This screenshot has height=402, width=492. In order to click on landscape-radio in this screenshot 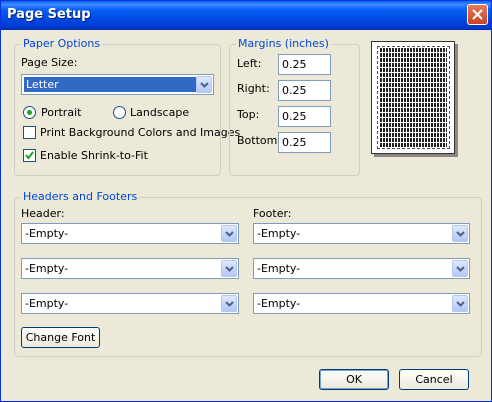, I will do `click(119, 112)`.